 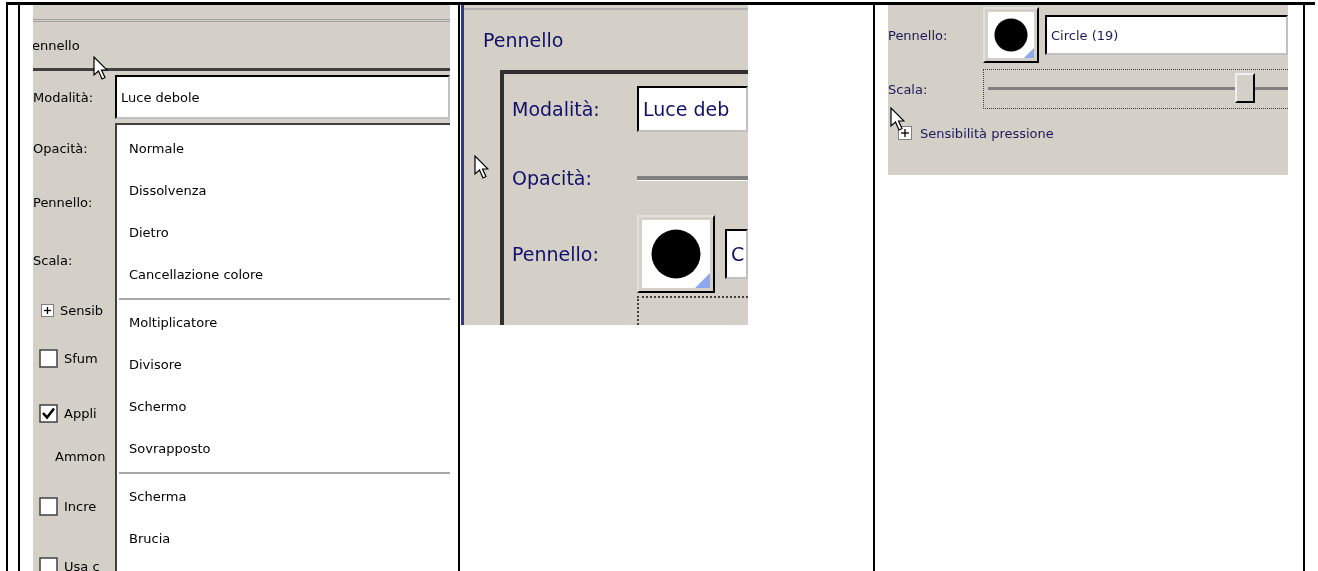 What do you see at coordinates (987, 133) in the screenshot?
I see `expander-label: Sensibilità pressione` at bounding box center [987, 133].